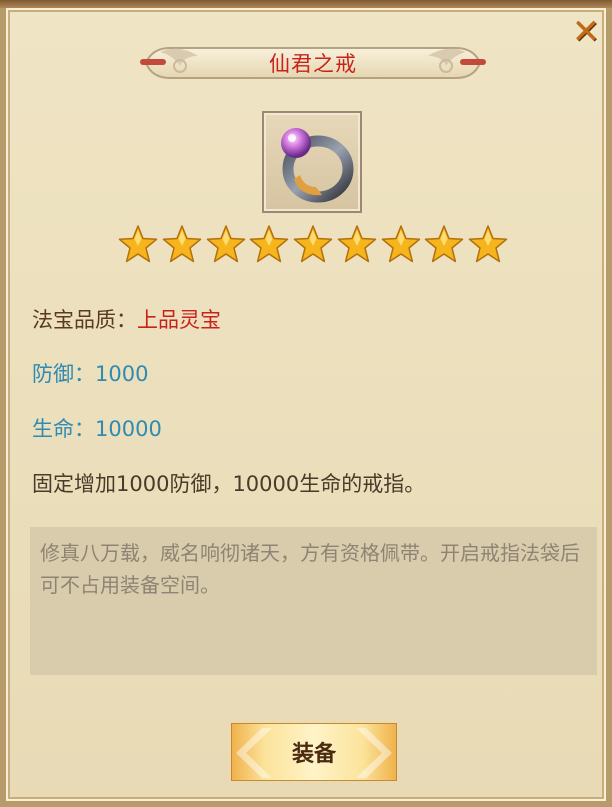 The height and width of the screenshot is (807, 612). What do you see at coordinates (179, 320) in the screenshot?
I see `quality-value: 上品灵宝` at bounding box center [179, 320].